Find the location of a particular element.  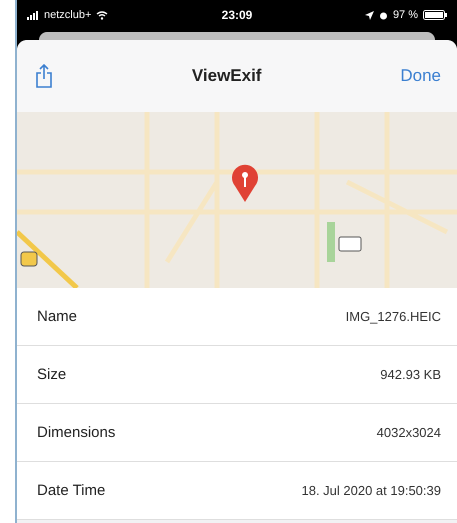

signal-icon is located at coordinates (33, 15).